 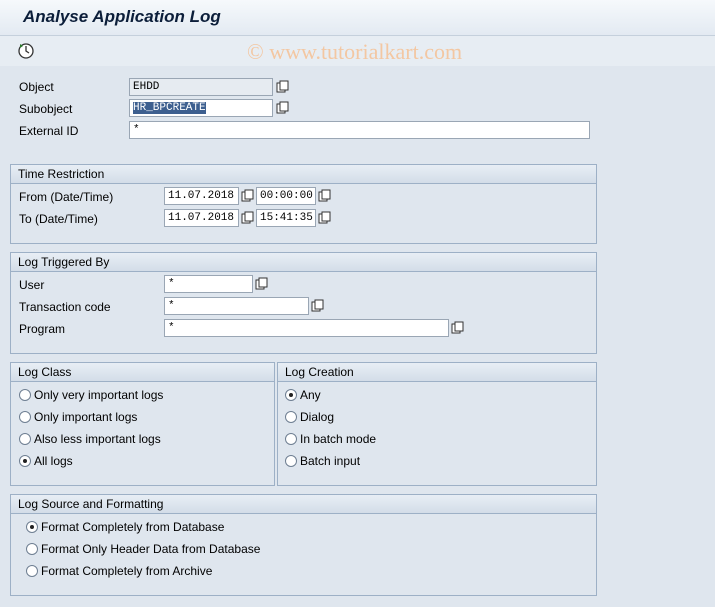 What do you see at coordinates (286, 218) in the screenshot?
I see `to-time-field: 15:41:35` at bounding box center [286, 218].